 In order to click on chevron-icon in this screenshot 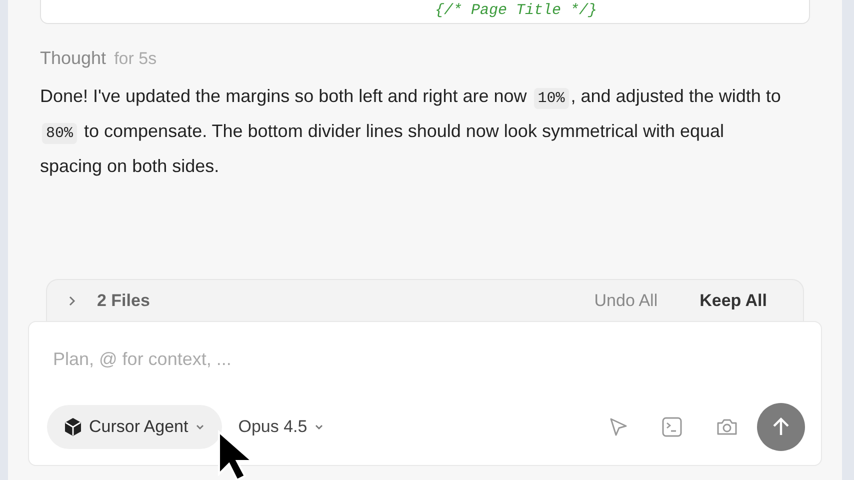, I will do `click(72, 300)`.